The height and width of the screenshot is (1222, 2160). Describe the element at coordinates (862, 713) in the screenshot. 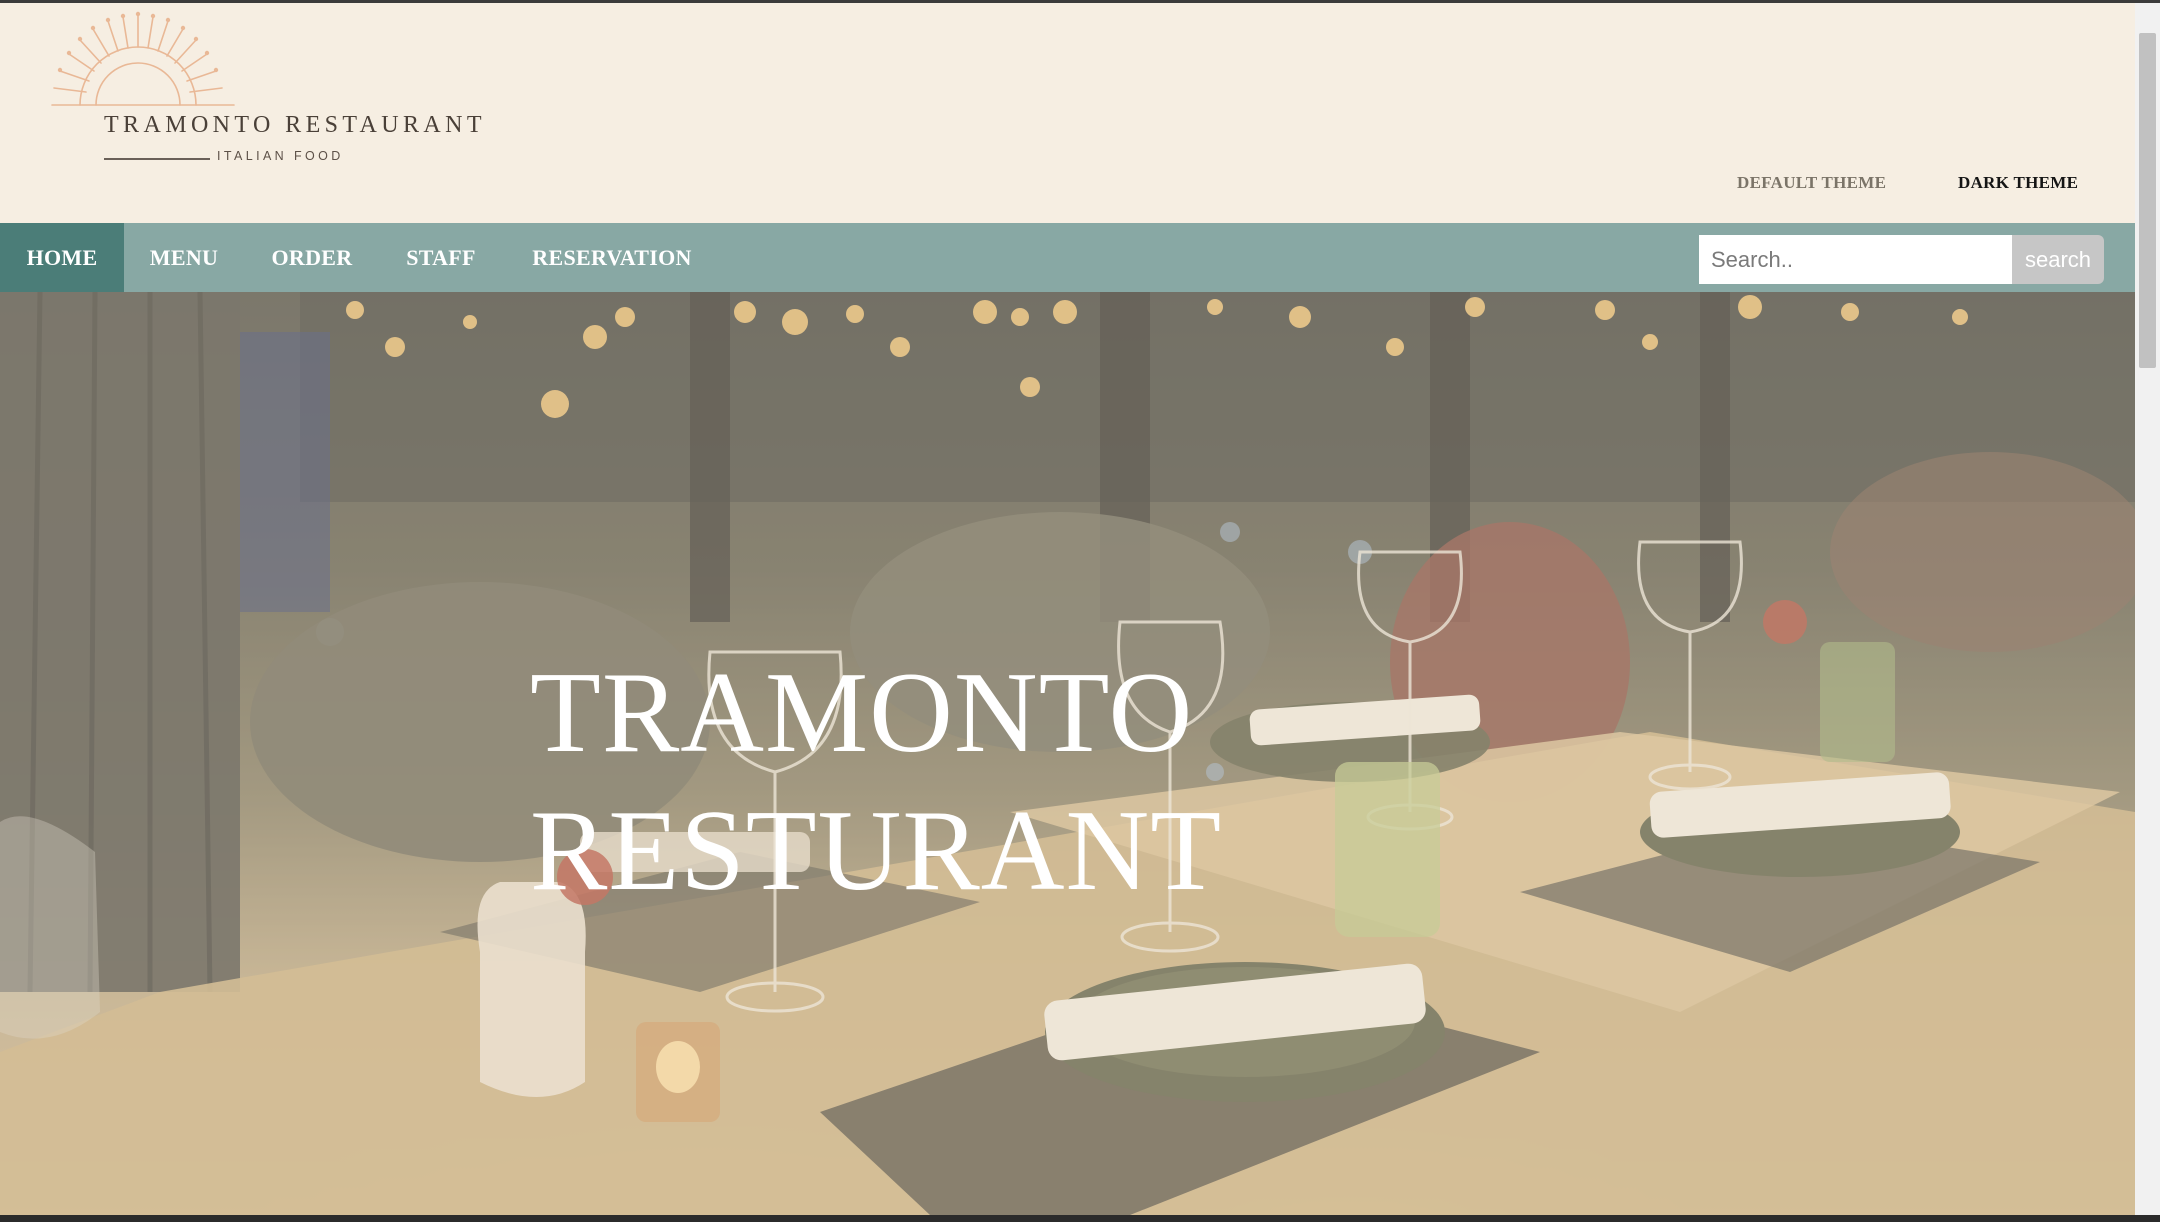

I see `hero-title-line1: TRAMONTO` at that location.